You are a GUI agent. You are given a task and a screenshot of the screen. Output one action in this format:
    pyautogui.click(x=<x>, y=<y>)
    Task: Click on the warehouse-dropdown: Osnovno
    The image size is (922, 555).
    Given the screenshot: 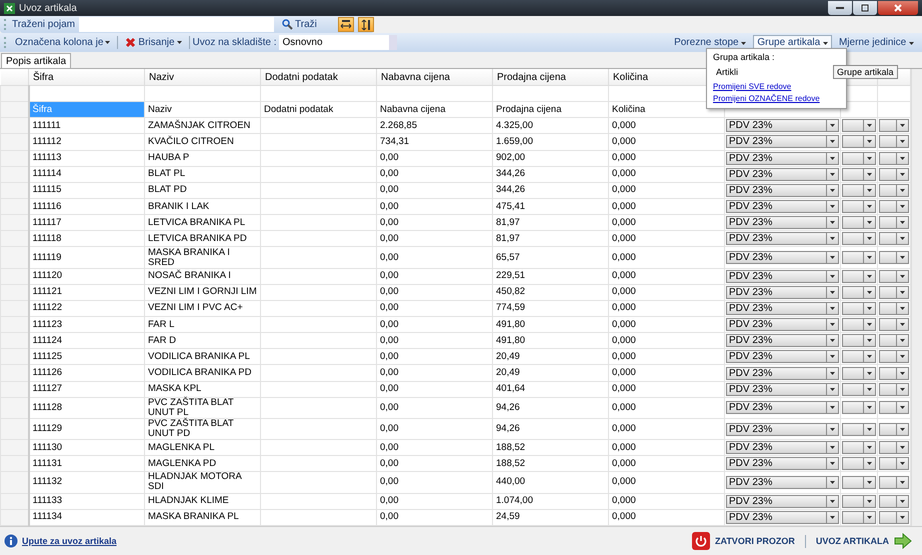 What is the action you would take?
    pyautogui.click(x=338, y=42)
    